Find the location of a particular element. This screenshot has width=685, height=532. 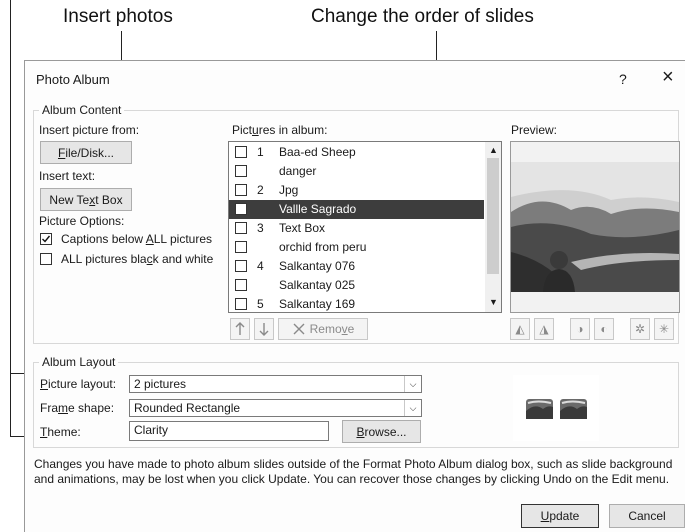

listbox-scrollbar: ▲ ▼ is located at coordinates (493, 227).